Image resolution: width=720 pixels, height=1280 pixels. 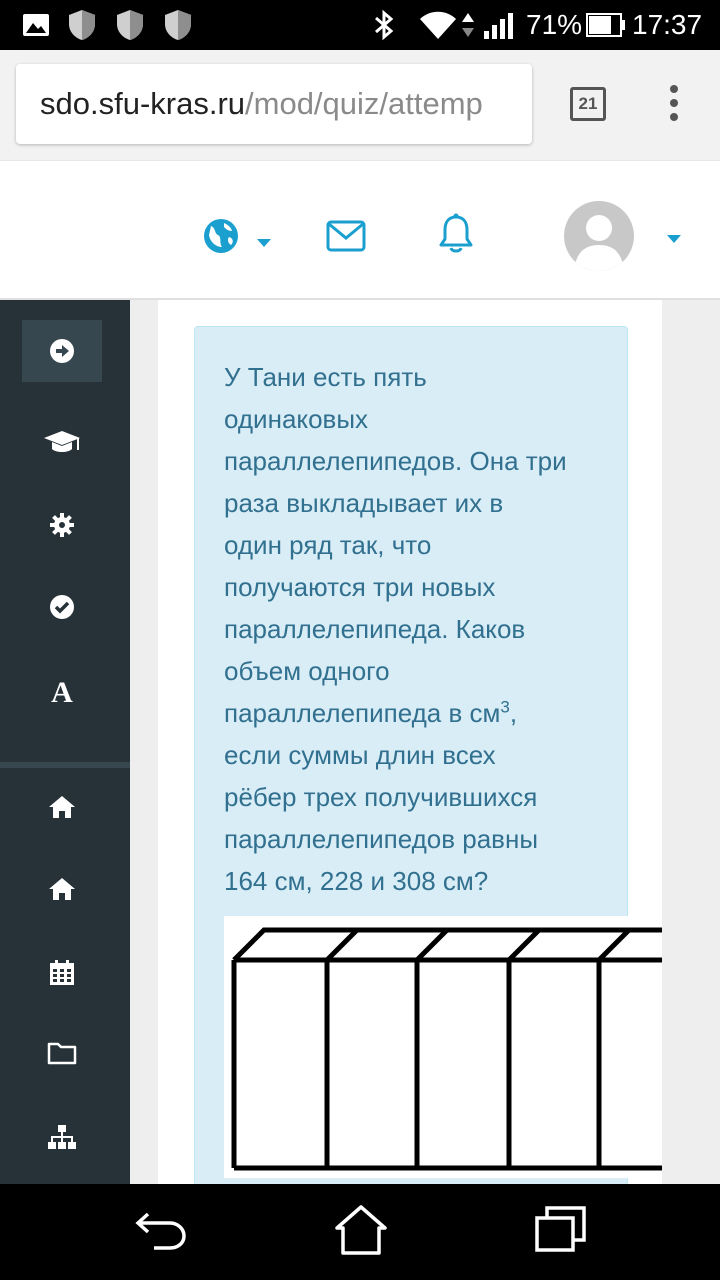 What do you see at coordinates (296, 419) in the screenshot?
I see `question-line: одинаковых` at bounding box center [296, 419].